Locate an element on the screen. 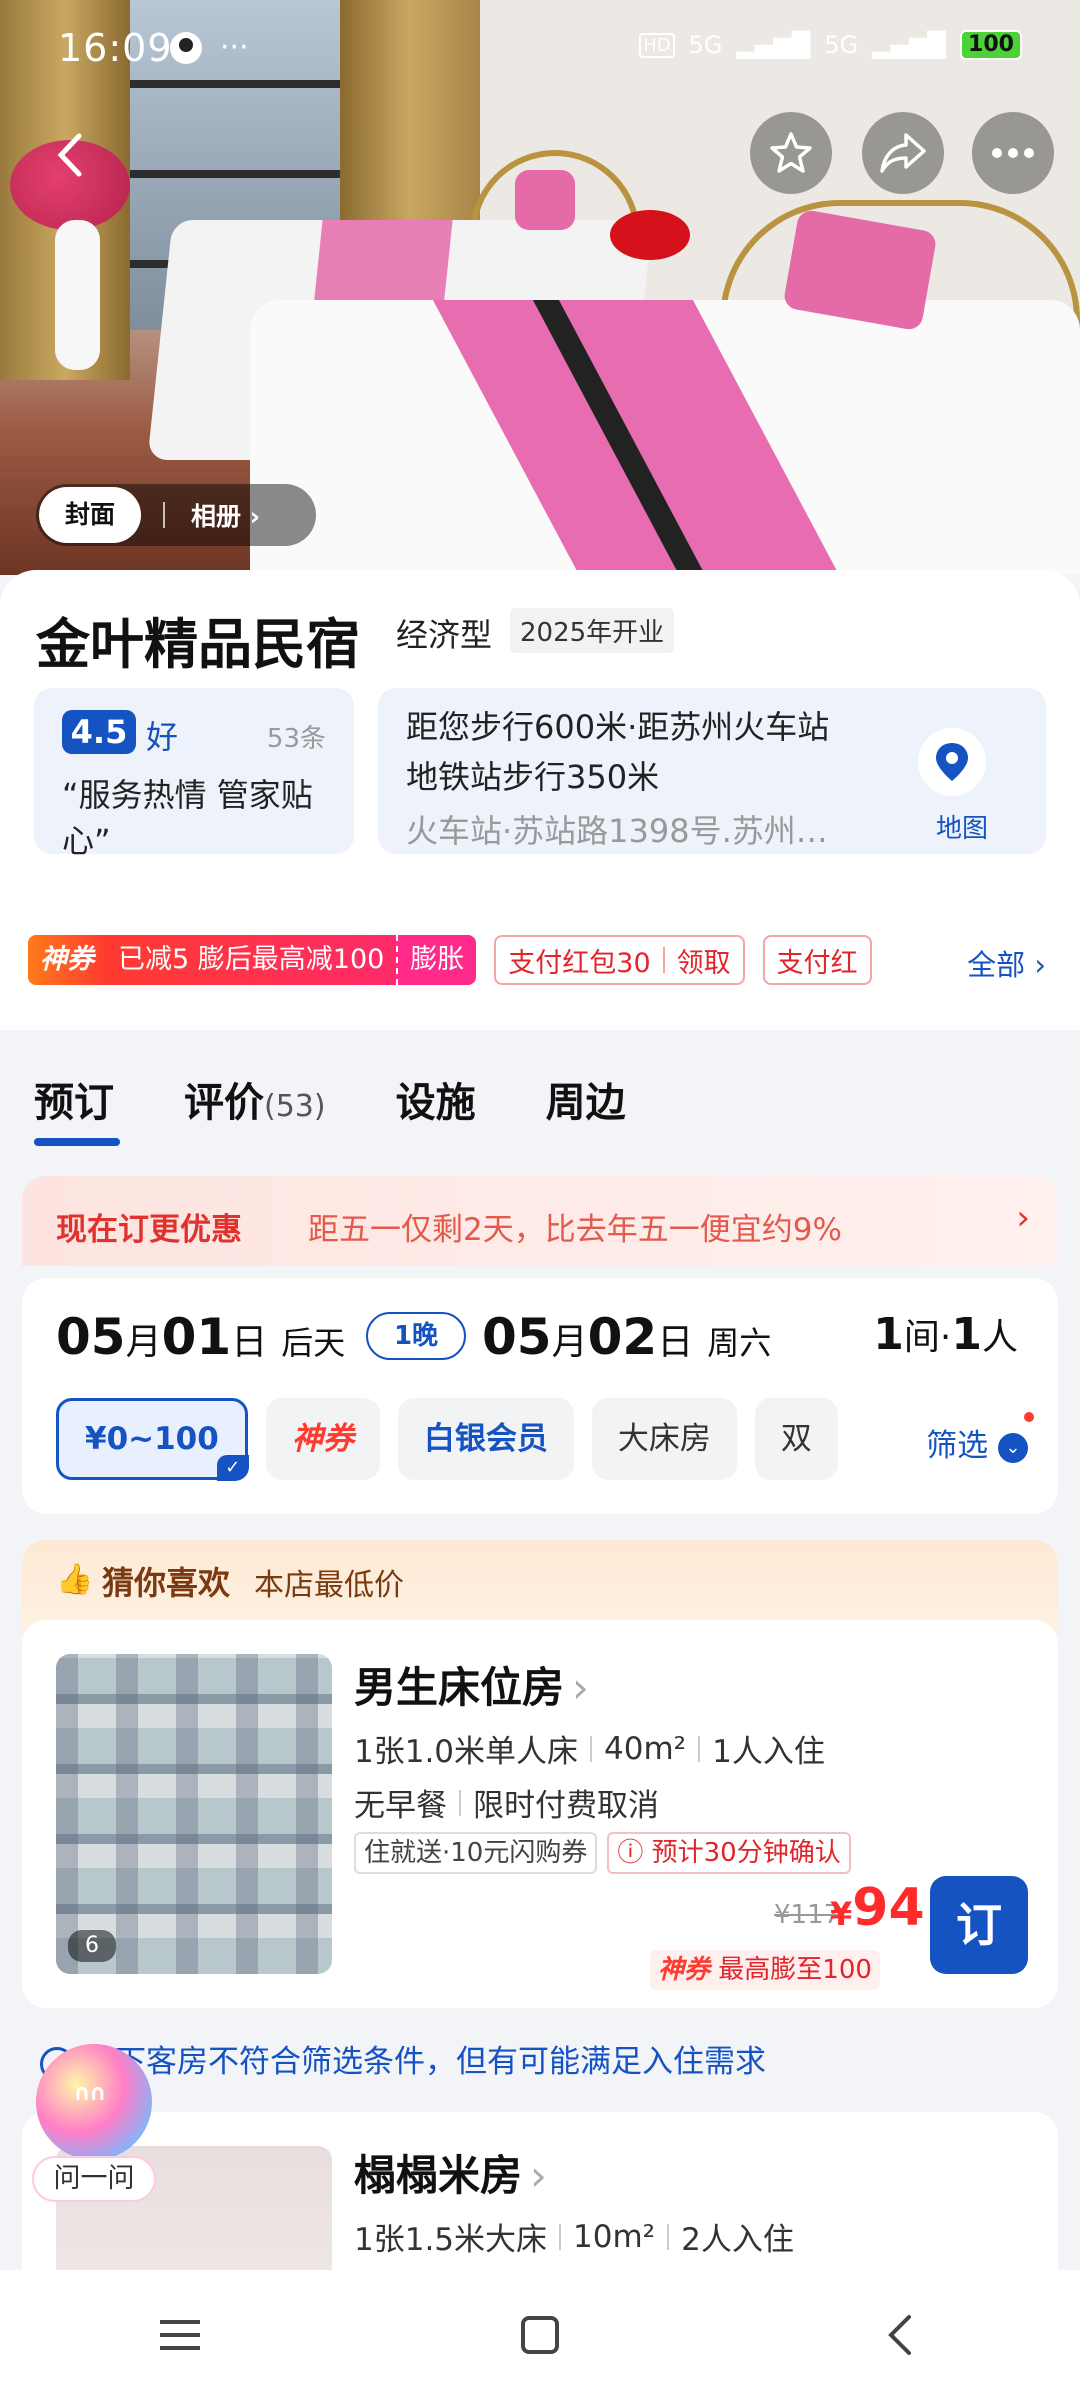 The image size is (1080, 2400). vase is located at coordinates (77, 295).